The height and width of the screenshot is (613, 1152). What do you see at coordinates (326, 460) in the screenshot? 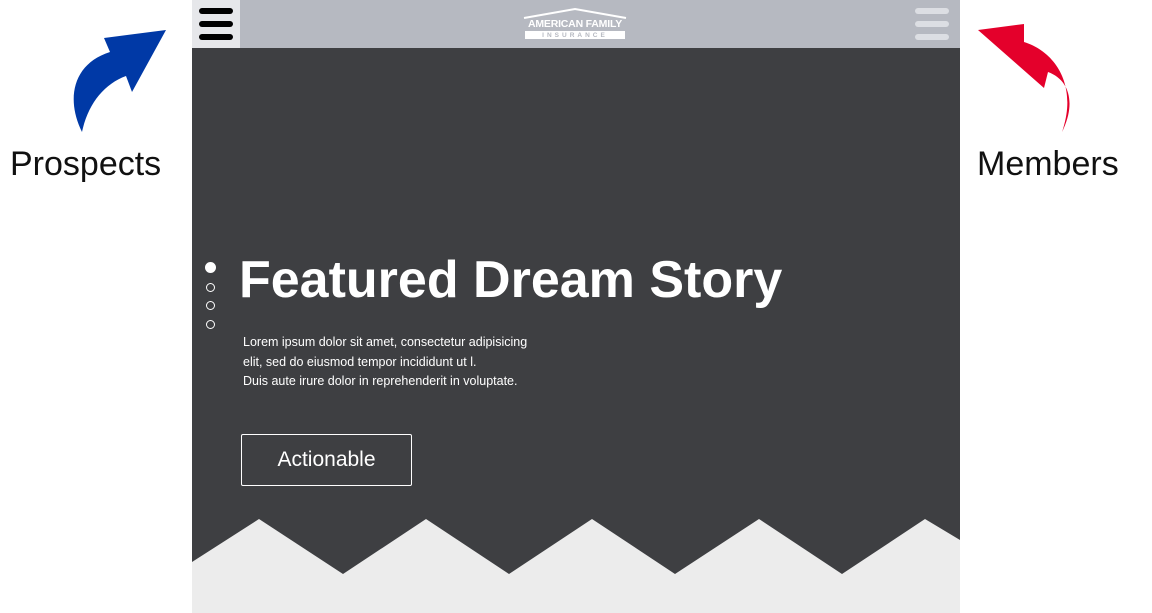
I see `actionable-button: Actionable` at bounding box center [326, 460].